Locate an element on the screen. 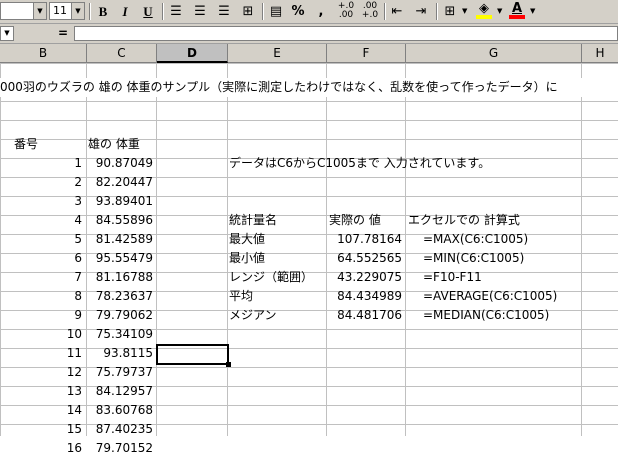 This screenshot has height=458, width=618. weight-cell: 75.34109 is located at coordinates (120, 334).